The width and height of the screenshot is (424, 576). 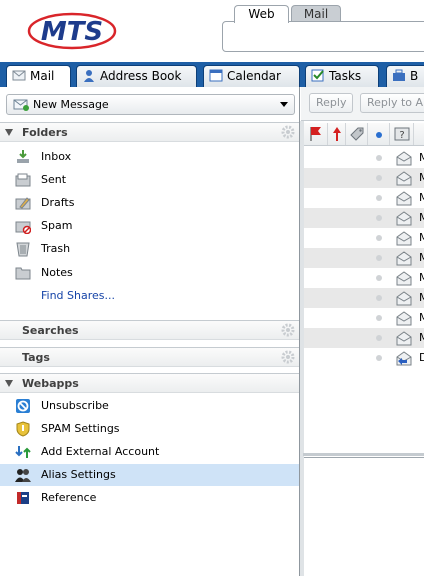 I want to click on folder-label: Drafts, so click(x=58, y=202).